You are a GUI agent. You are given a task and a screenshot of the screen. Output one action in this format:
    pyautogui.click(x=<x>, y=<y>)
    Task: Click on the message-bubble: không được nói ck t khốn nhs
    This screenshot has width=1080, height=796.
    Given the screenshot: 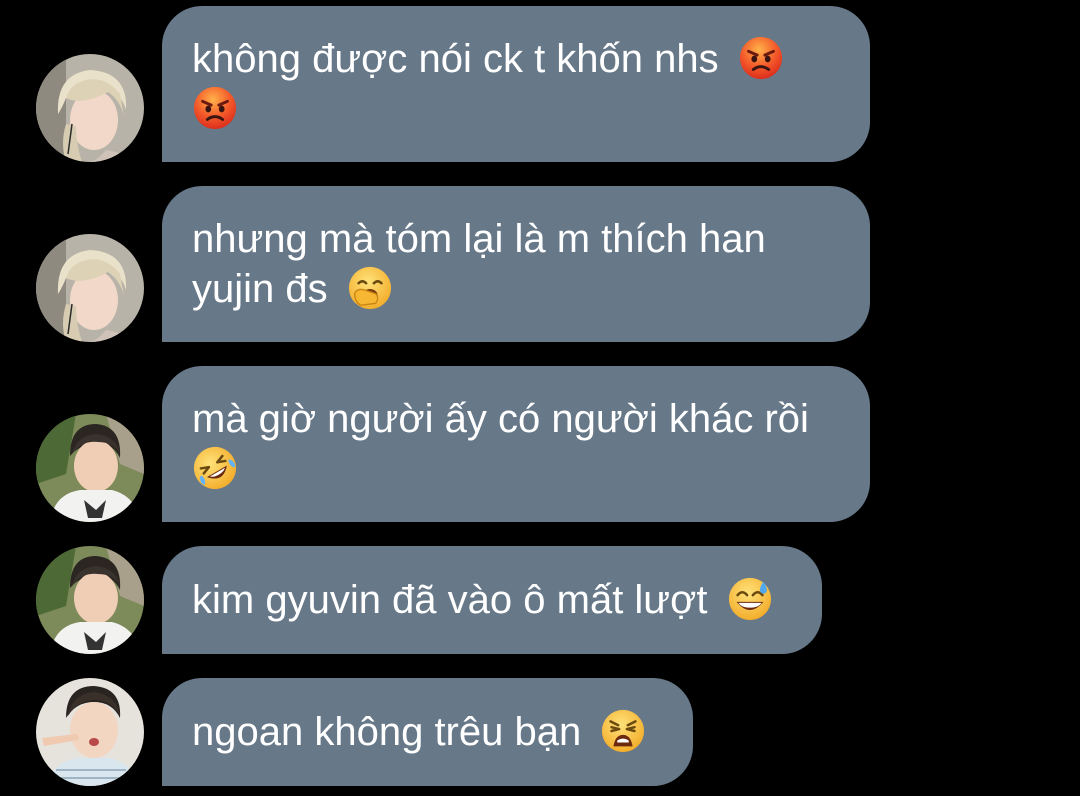 What is the action you would take?
    pyautogui.click(x=516, y=84)
    